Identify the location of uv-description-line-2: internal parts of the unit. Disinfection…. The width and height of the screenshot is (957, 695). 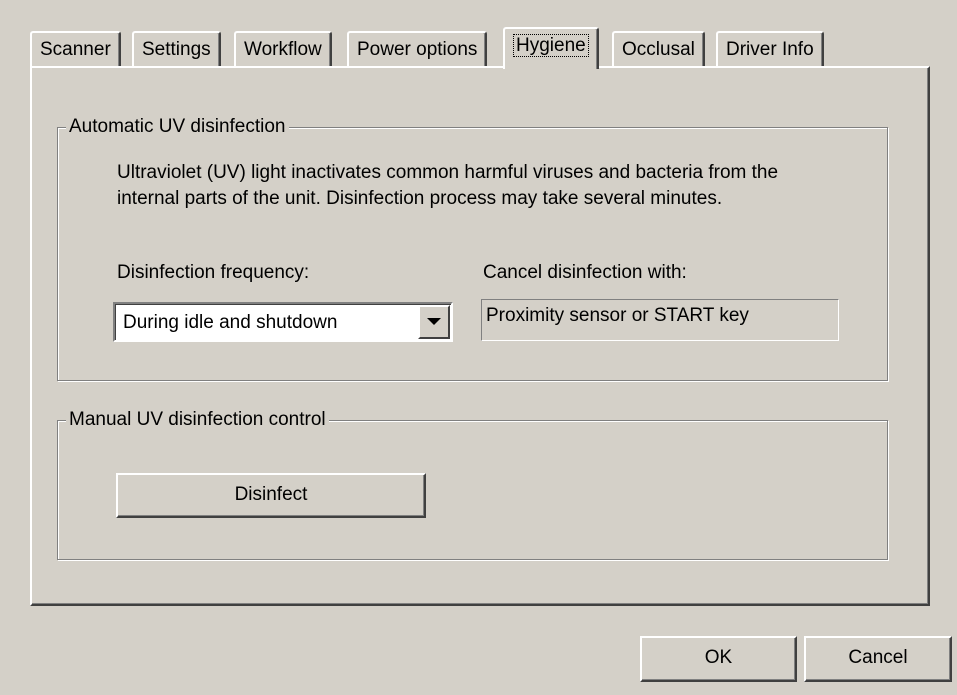
(420, 198).